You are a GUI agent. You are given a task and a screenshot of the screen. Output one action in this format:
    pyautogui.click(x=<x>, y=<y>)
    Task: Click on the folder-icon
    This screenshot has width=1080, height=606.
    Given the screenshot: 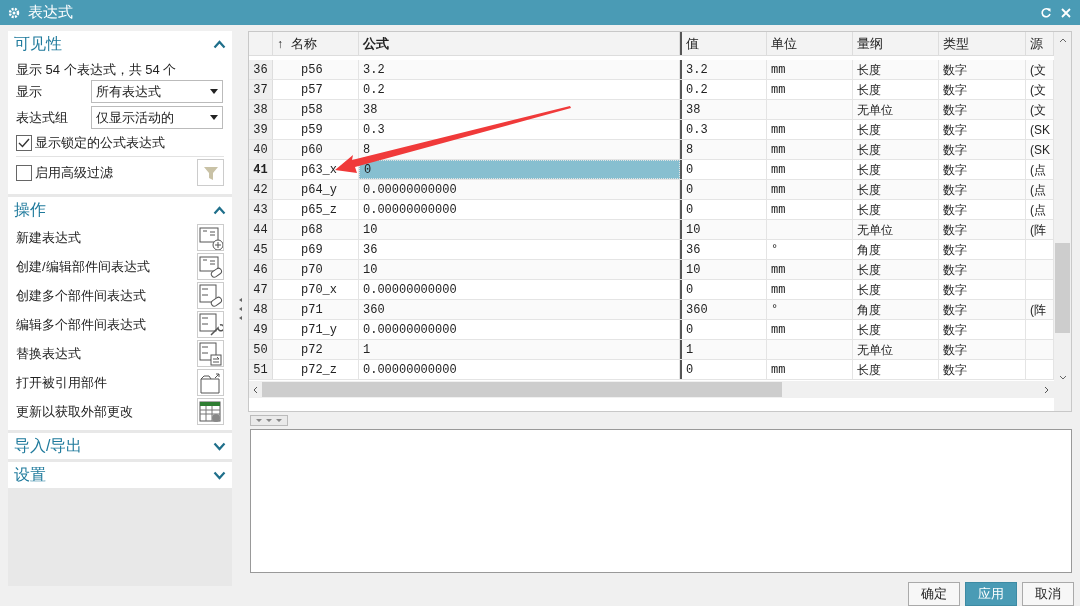 What is the action you would take?
    pyautogui.click(x=210, y=382)
    